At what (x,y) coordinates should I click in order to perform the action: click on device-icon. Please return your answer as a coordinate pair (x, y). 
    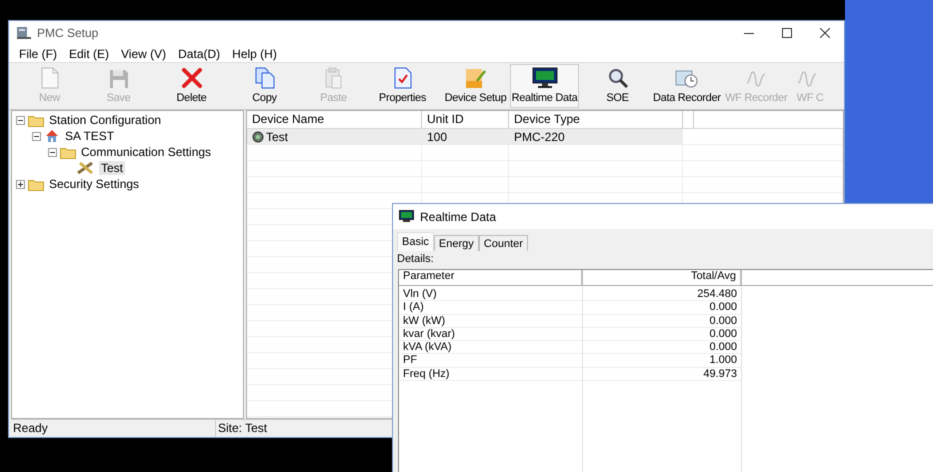
    Looking at the image, I should click on (258, 137).